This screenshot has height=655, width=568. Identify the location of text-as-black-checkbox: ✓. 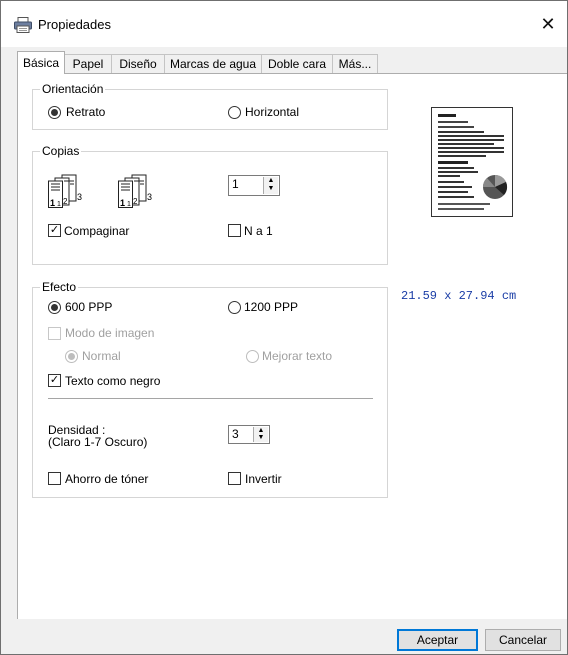
(54, 380).